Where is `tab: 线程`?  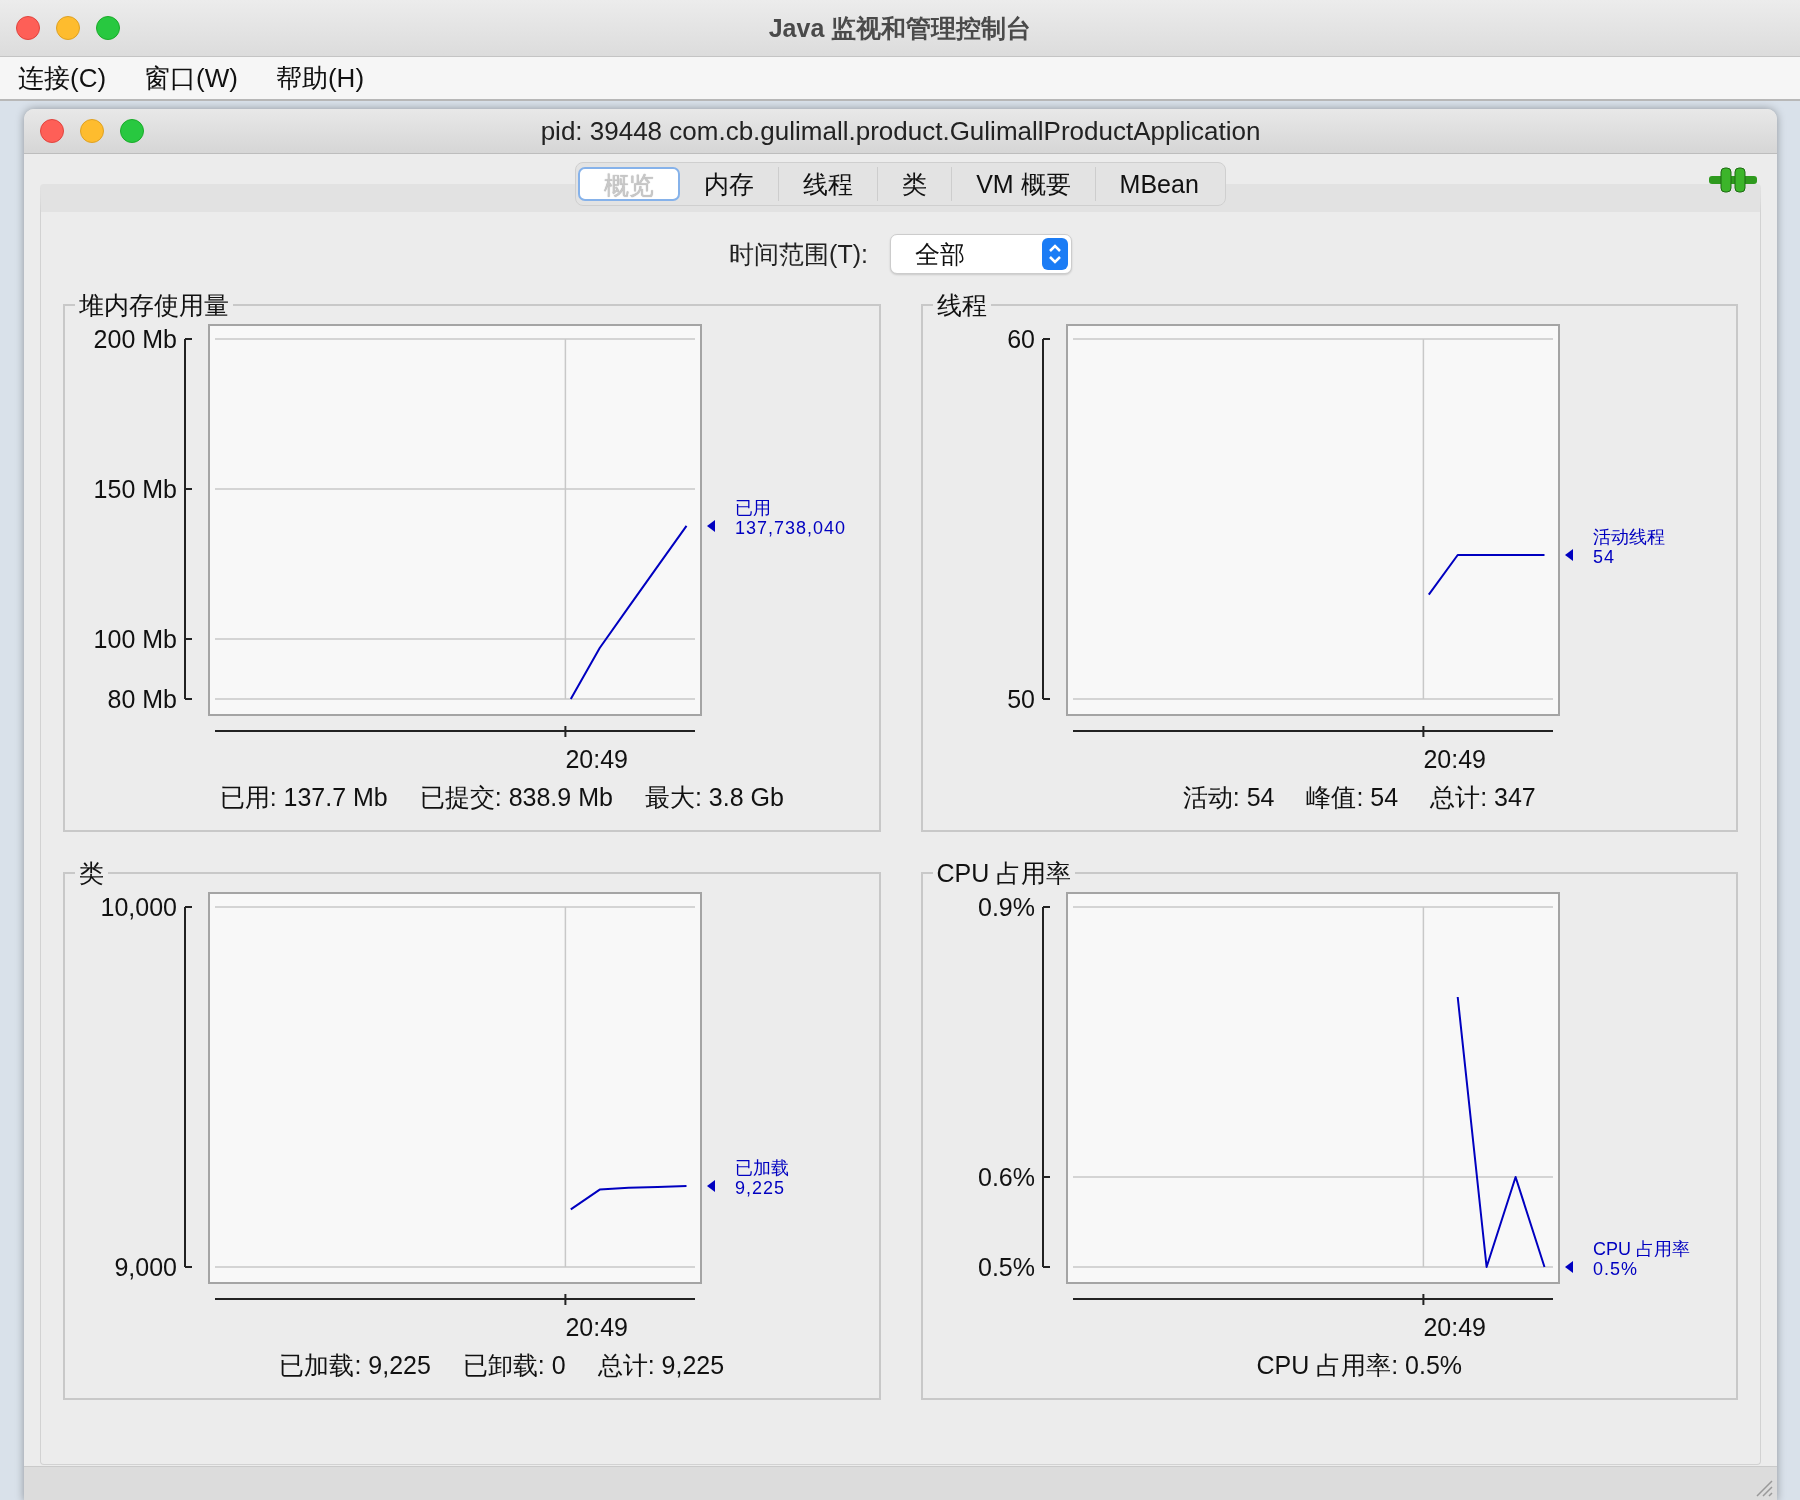 tab: 线程 is located at coordinates (829, 184).